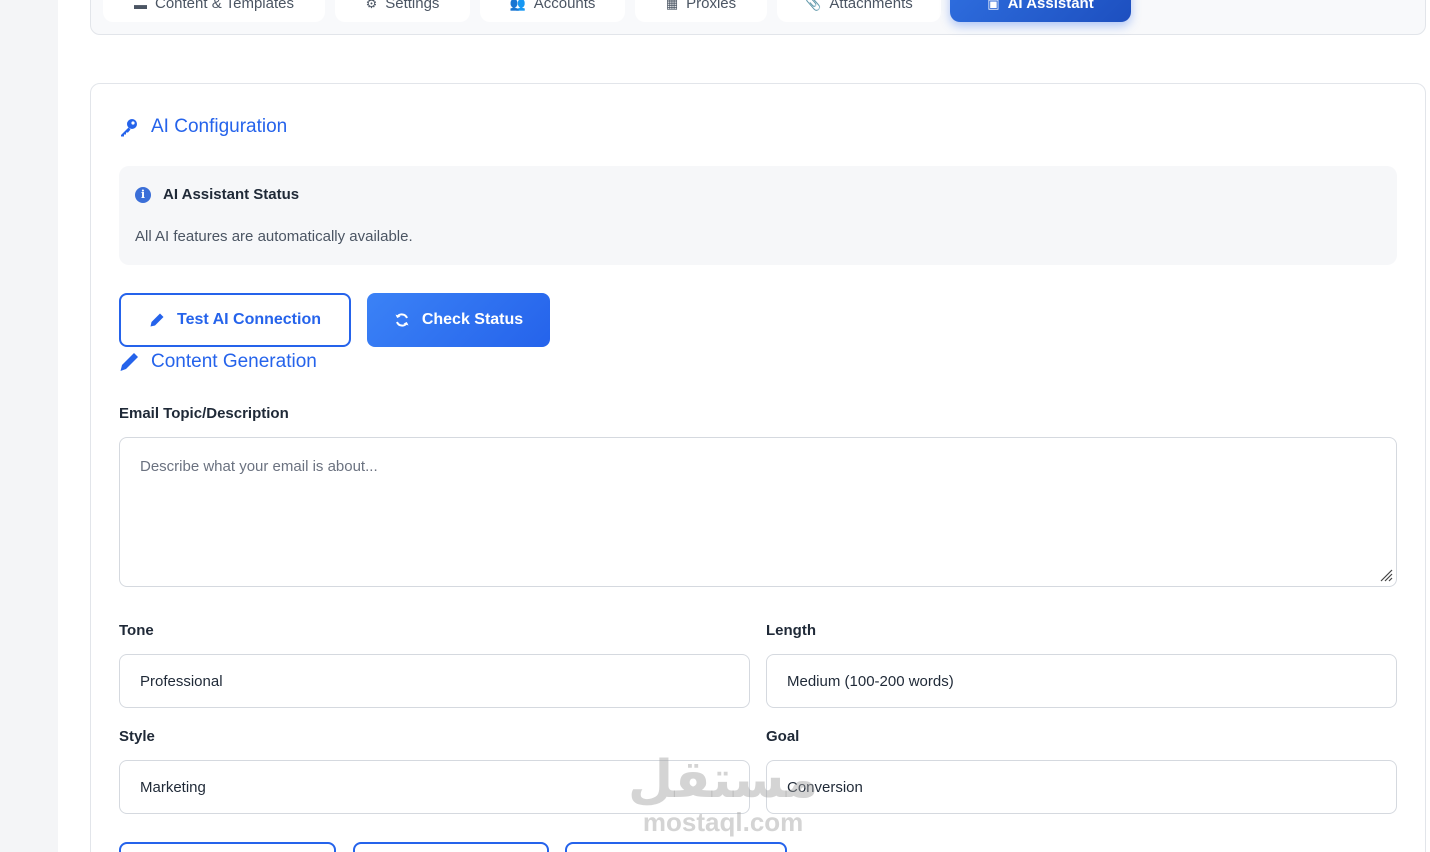  I want to click on resize-handle-icon, so click(1385, 574).